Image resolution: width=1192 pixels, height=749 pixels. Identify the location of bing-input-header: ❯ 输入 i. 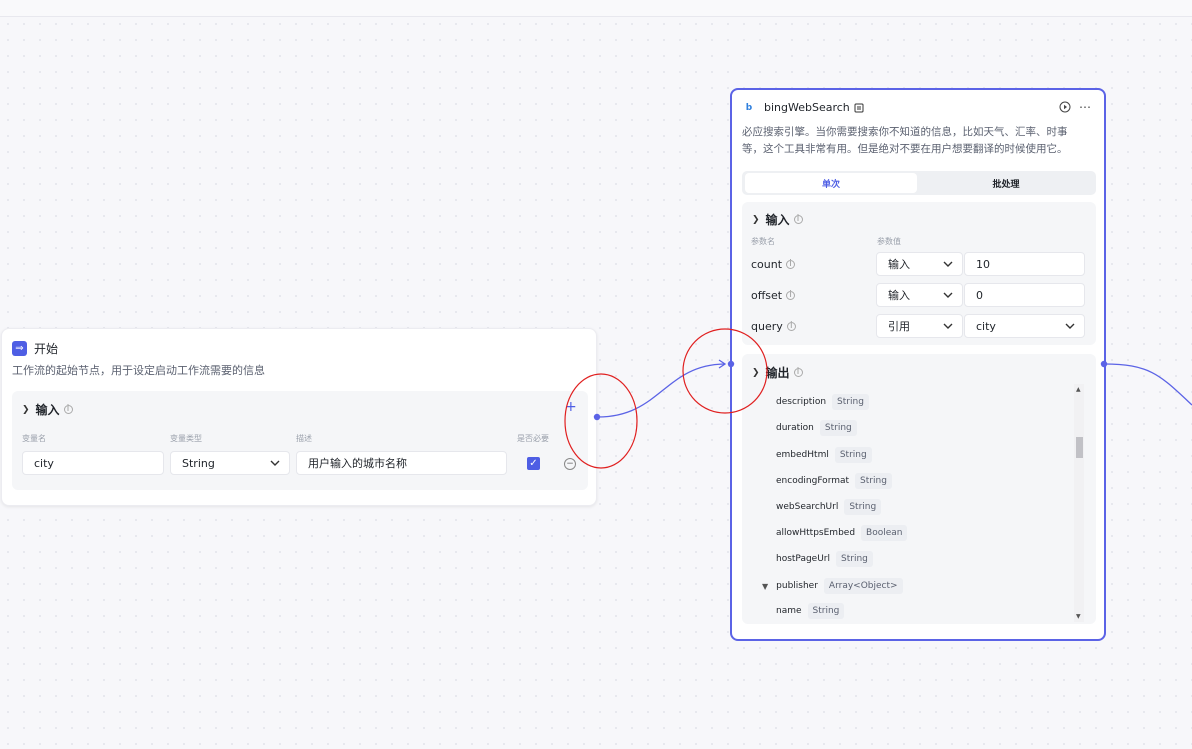
(777, 219).